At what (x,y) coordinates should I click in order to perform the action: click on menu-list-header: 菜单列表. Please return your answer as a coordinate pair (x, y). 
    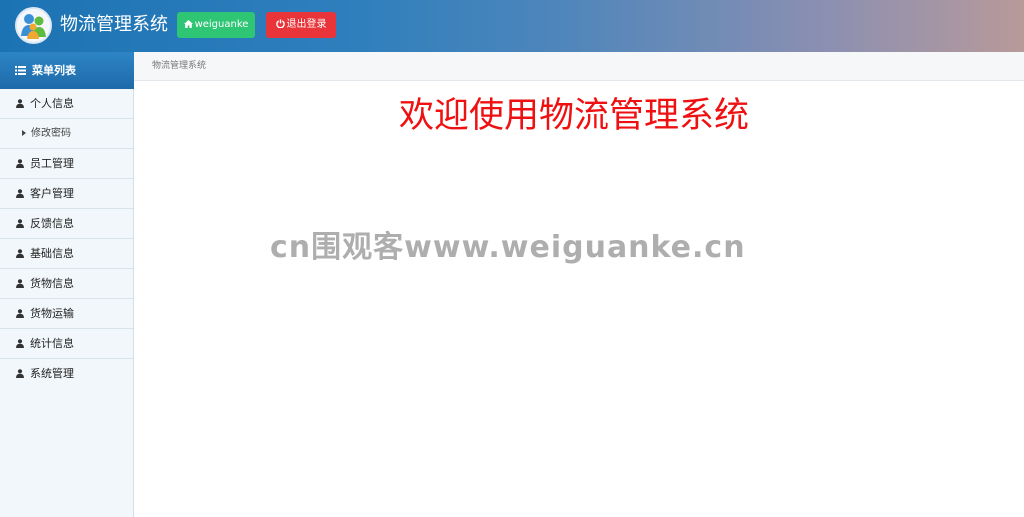
    Looking at the image, I should click on (67, 70).